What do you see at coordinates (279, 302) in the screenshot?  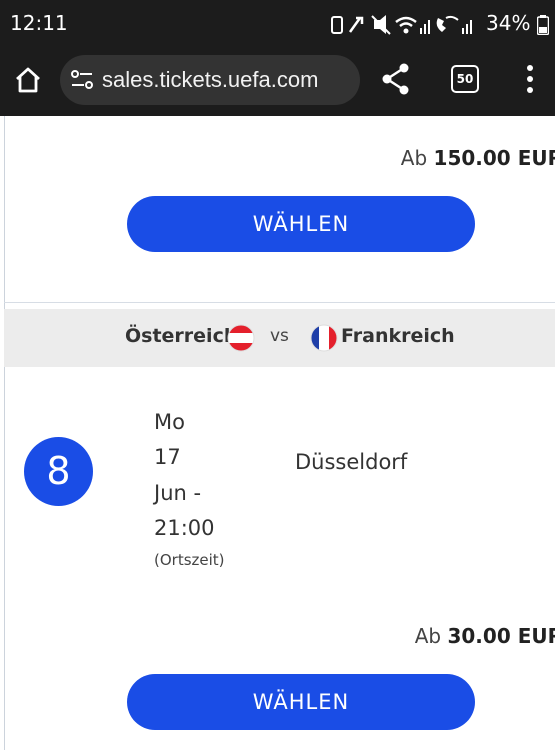 I see `divider` at bounding box center [279, 302].